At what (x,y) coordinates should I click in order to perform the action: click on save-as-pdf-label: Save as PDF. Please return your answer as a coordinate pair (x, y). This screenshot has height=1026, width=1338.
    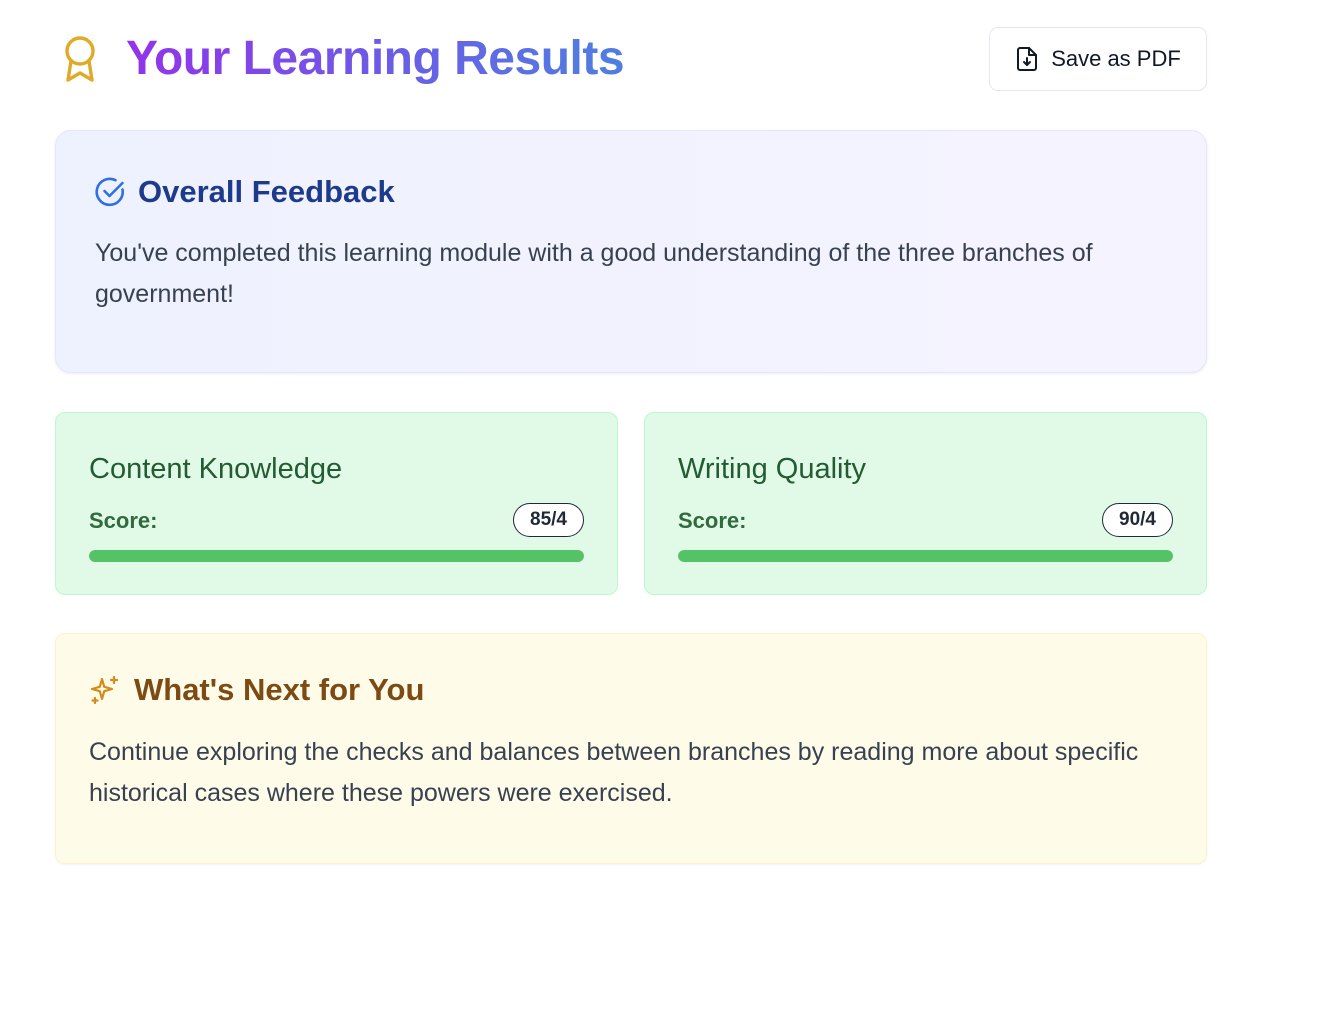
    Looking at the image, I should click on (1116, 58).